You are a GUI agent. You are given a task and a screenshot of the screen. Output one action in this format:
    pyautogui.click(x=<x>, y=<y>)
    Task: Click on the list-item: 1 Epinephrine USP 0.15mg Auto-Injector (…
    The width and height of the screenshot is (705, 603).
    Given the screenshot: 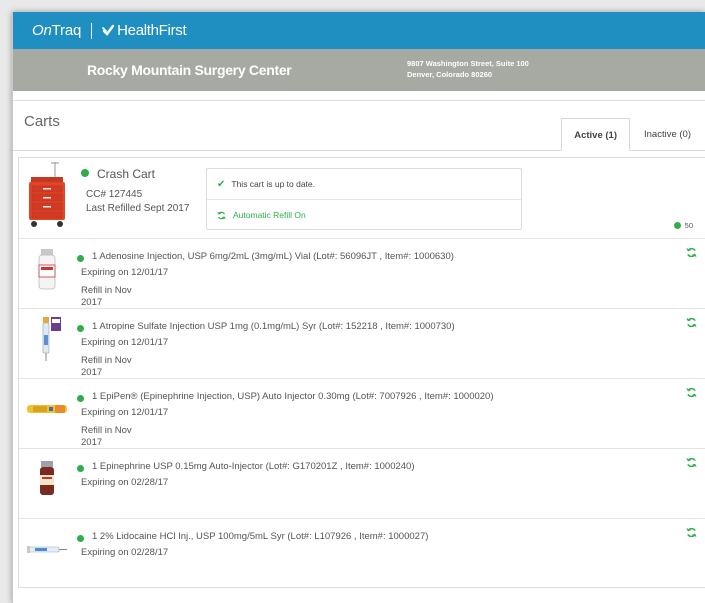 What is the action you would take?
    pyautogui.click(x=362, y=484)
    